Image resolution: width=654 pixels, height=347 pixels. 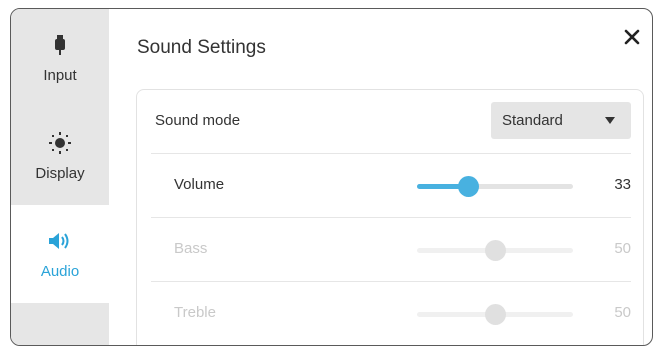 I want to click on sidebar-item-display: Display, so click(x=60, y=156).